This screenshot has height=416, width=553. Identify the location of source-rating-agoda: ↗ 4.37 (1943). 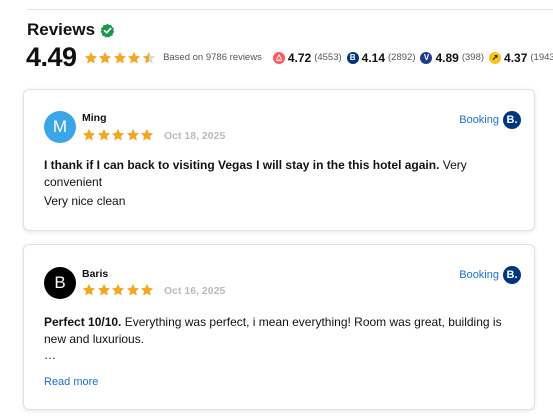
(521, 58).